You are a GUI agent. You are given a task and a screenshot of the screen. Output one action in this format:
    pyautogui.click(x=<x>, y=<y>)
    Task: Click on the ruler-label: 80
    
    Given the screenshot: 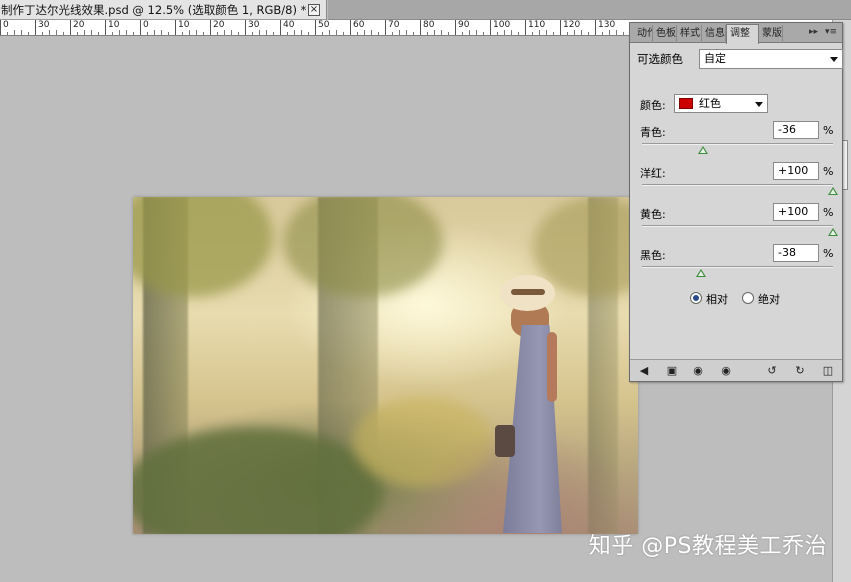 What is the action you would take?
    pyautogui.click(x=429, y=25)
    